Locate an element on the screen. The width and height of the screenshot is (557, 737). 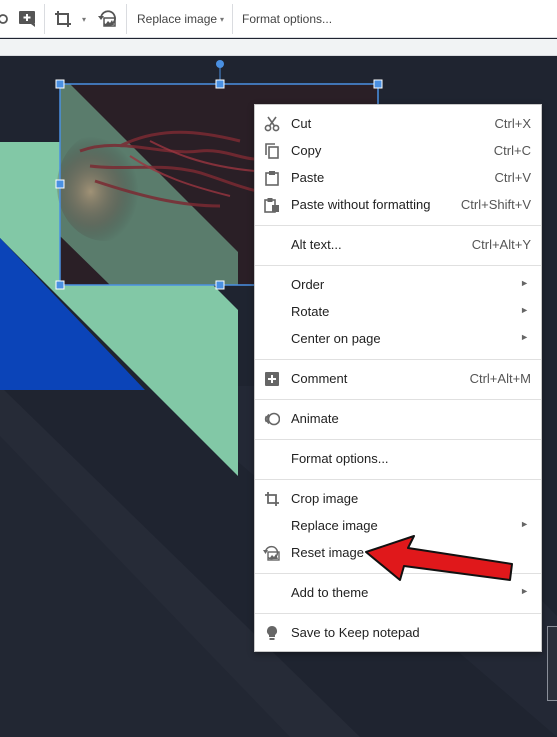
menu-item-label: Animate is located at coordinates (315, 418).